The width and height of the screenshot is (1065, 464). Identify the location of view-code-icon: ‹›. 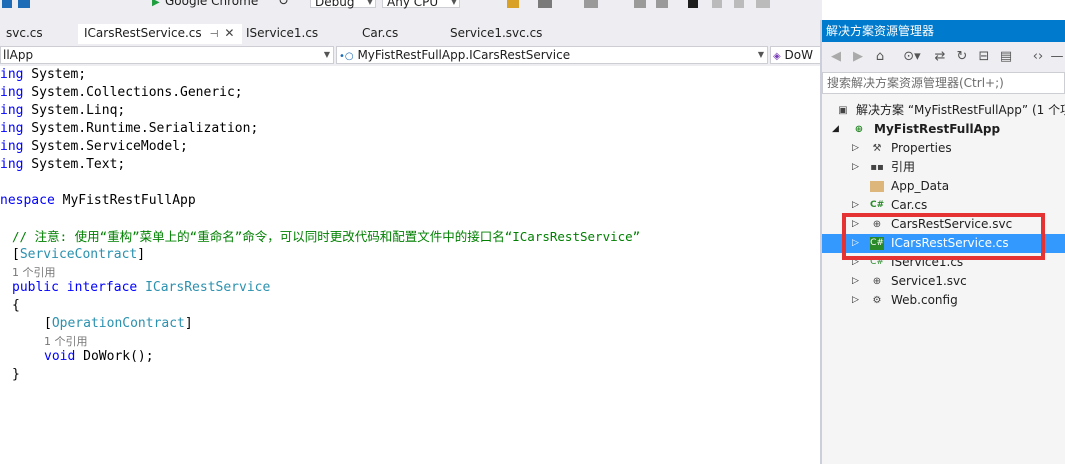
(1038, 57).